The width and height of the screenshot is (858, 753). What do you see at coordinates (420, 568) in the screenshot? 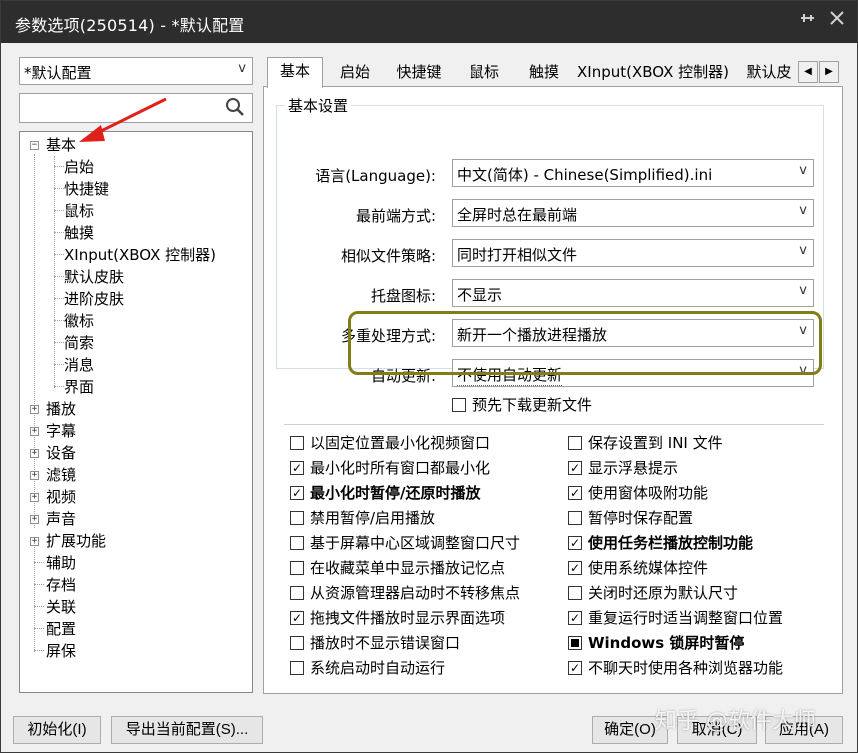
I see `option-checkbox: 在收藏菜单中显示播放记忆点` at bounding box center [420, 568].